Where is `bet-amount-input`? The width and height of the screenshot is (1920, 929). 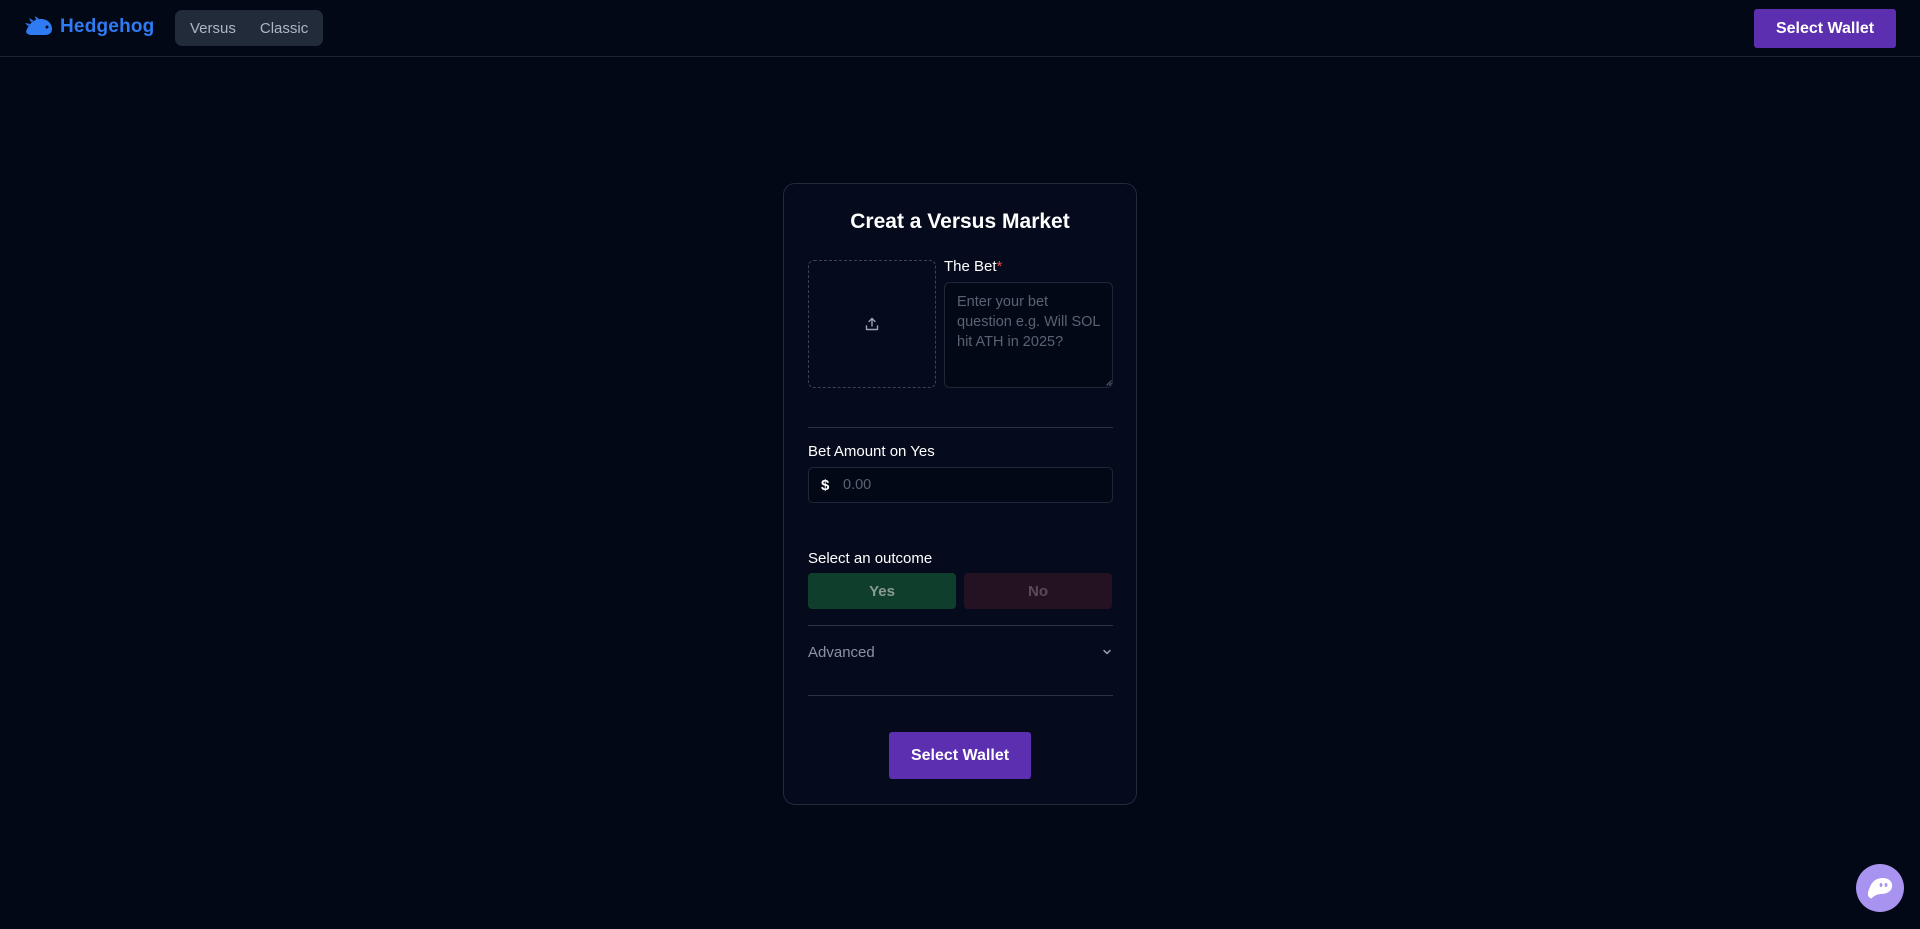 bet-amount-input is located at coordinates (973, 485).